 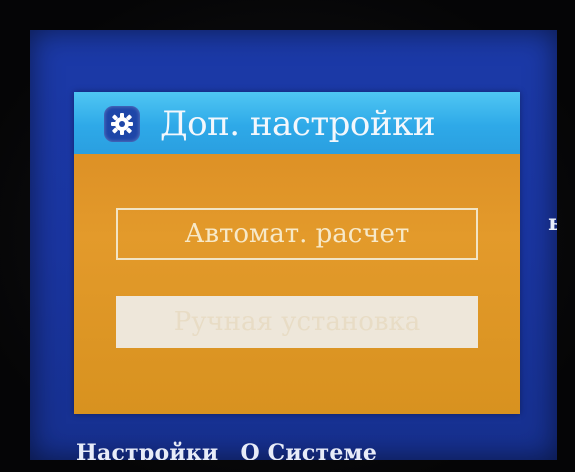 I want to click on background-menu-fragment: ы, so click(x=552, y=223).